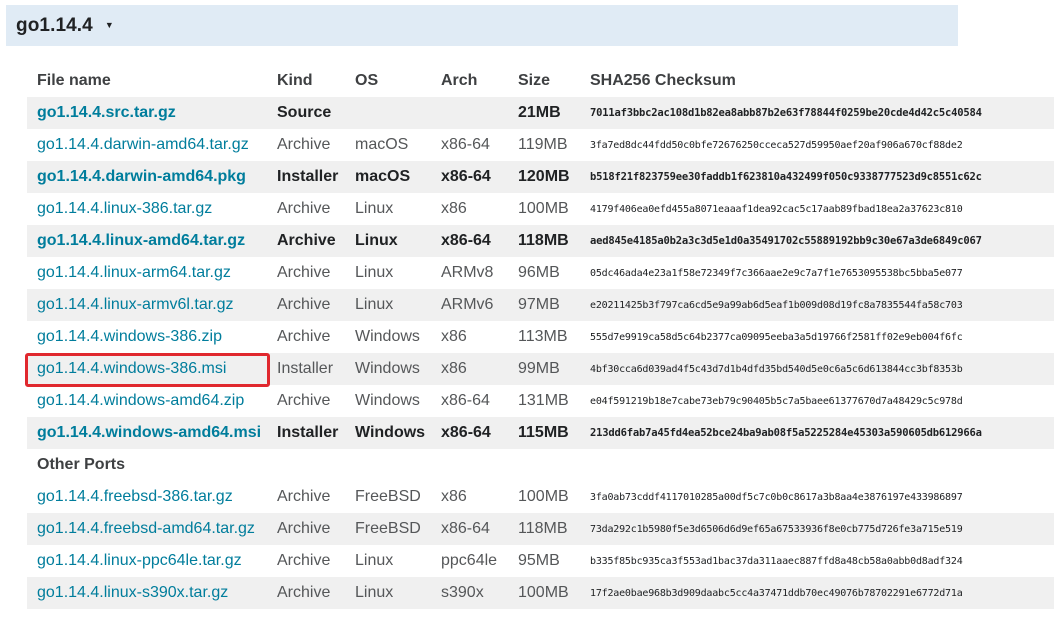  I want to click on filename-cell: go1.14.4.windows-386.zip, so click(147, 337).